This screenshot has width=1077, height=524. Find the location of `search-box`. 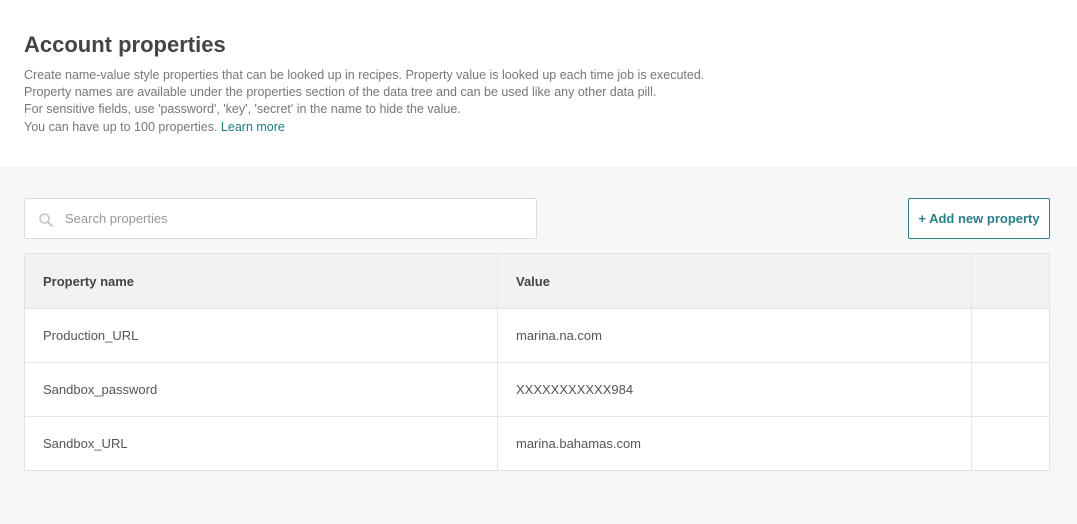

search-box is located at coordinates (280, 218).